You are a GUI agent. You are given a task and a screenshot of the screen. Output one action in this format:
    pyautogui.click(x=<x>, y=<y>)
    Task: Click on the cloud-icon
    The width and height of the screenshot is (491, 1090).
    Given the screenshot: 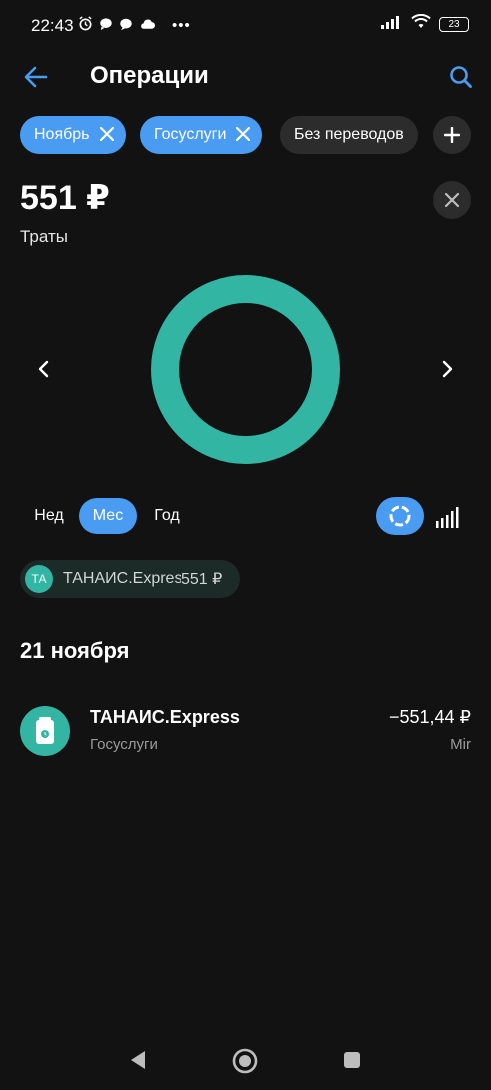 What is the action you would take?
    pyautogui.click(x=147, y=25)
    